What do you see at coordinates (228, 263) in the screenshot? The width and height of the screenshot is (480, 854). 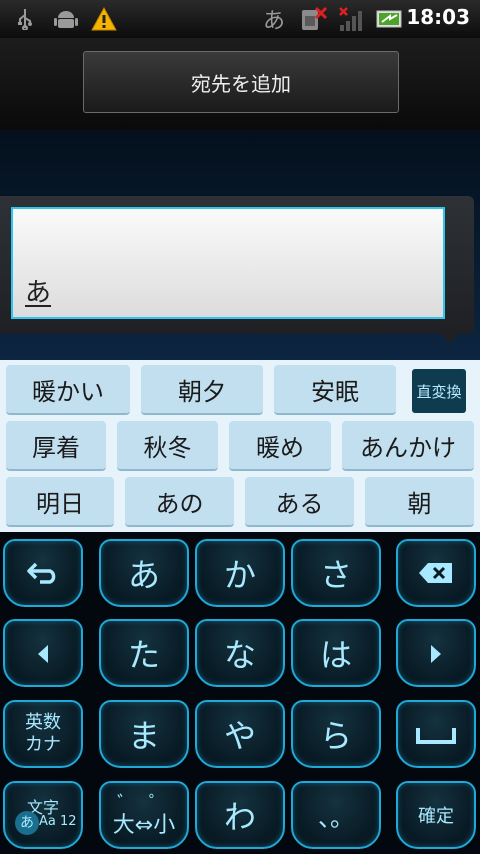 I see `message-input: あ` at bounding box center [228, 263].